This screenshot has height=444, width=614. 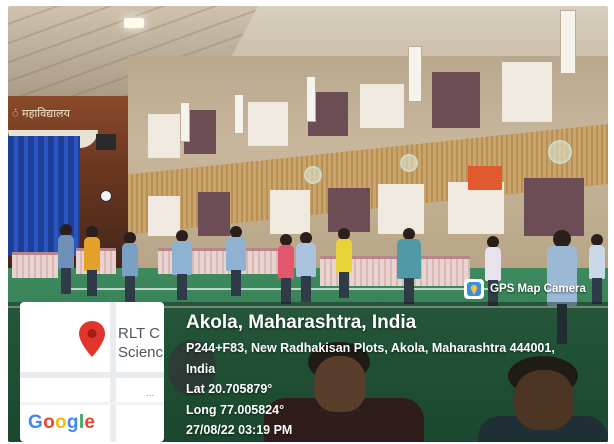 I want to click on wall-sign: ं महाविद्यालय, so click(x=41, y=113).